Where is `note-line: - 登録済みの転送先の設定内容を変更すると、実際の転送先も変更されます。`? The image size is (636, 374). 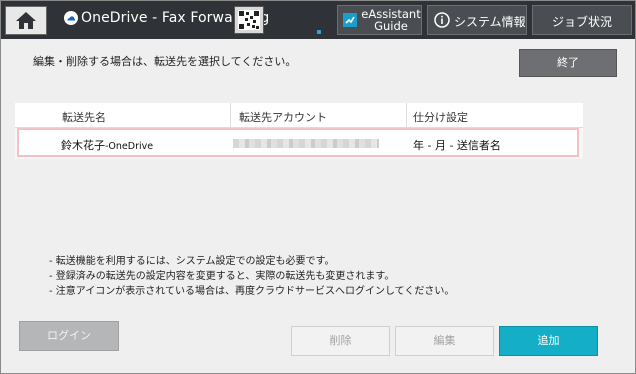
note-line: - 登録済みの転送先の設定内容を変更すると、実際の転送先も変更されます。 is located at coordinates (222, 276).